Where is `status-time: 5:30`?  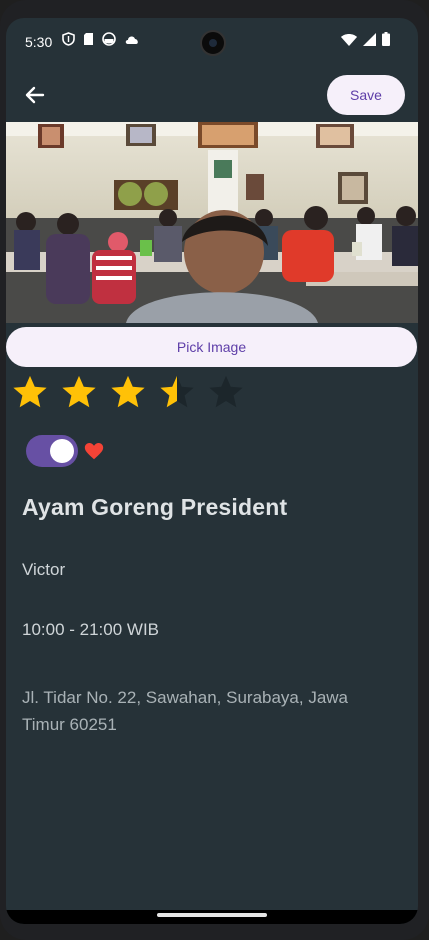 status-time: 5:30 is located at coordinates (39, 42).